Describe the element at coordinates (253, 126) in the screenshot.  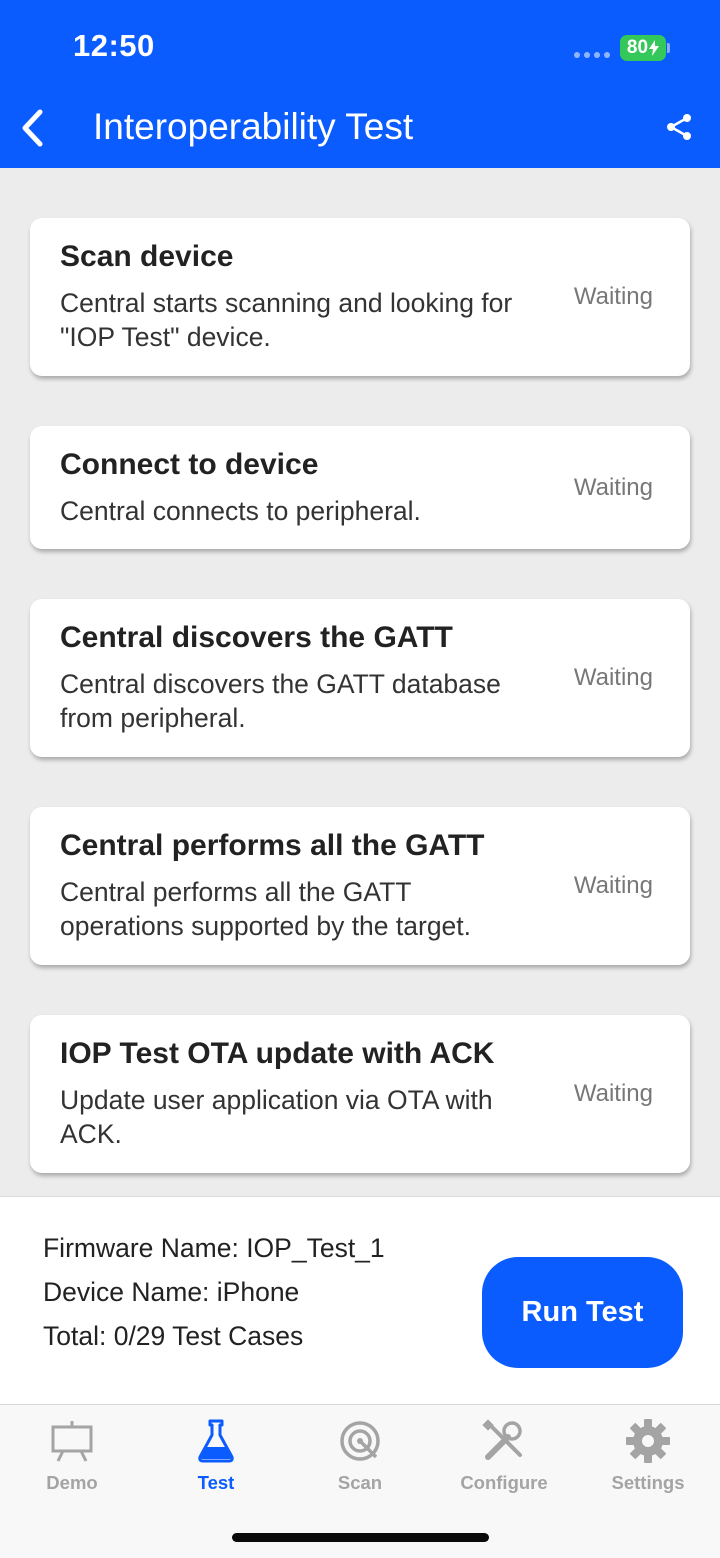
I see `page-title: Interoperability Test` at that location.